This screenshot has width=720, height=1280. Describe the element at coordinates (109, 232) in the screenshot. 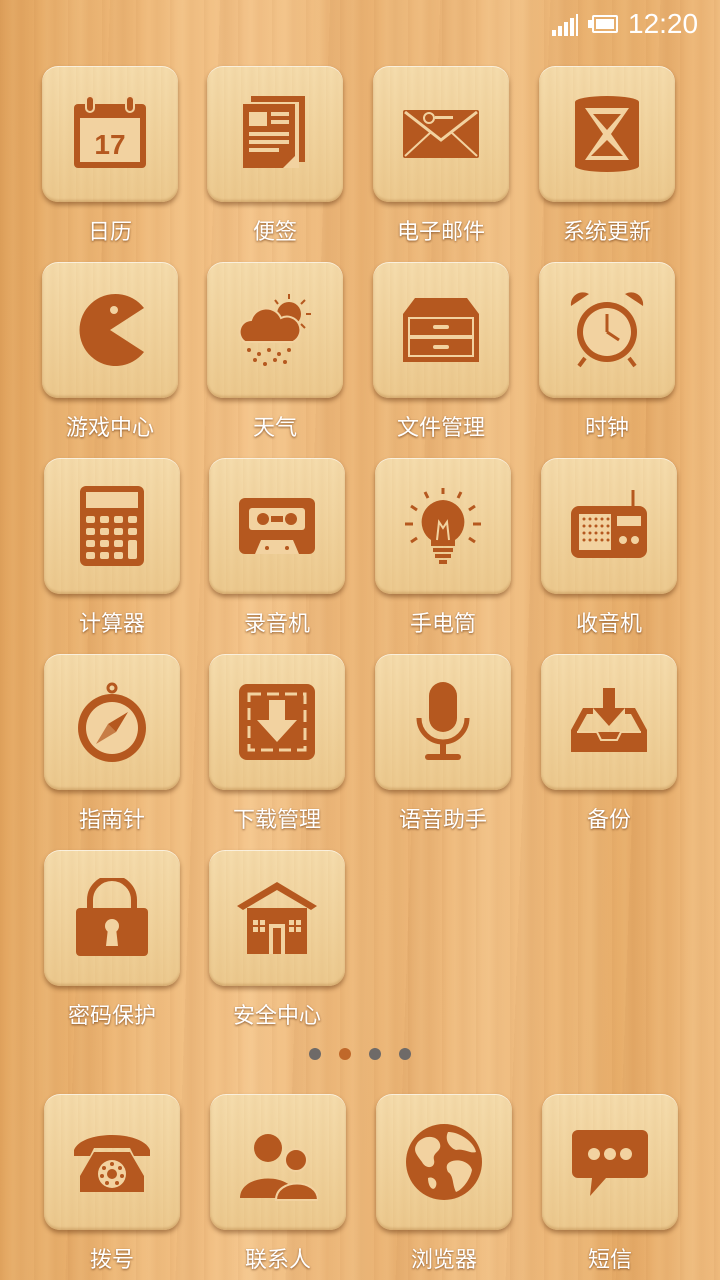

I see `app-label: 日历` at that location.